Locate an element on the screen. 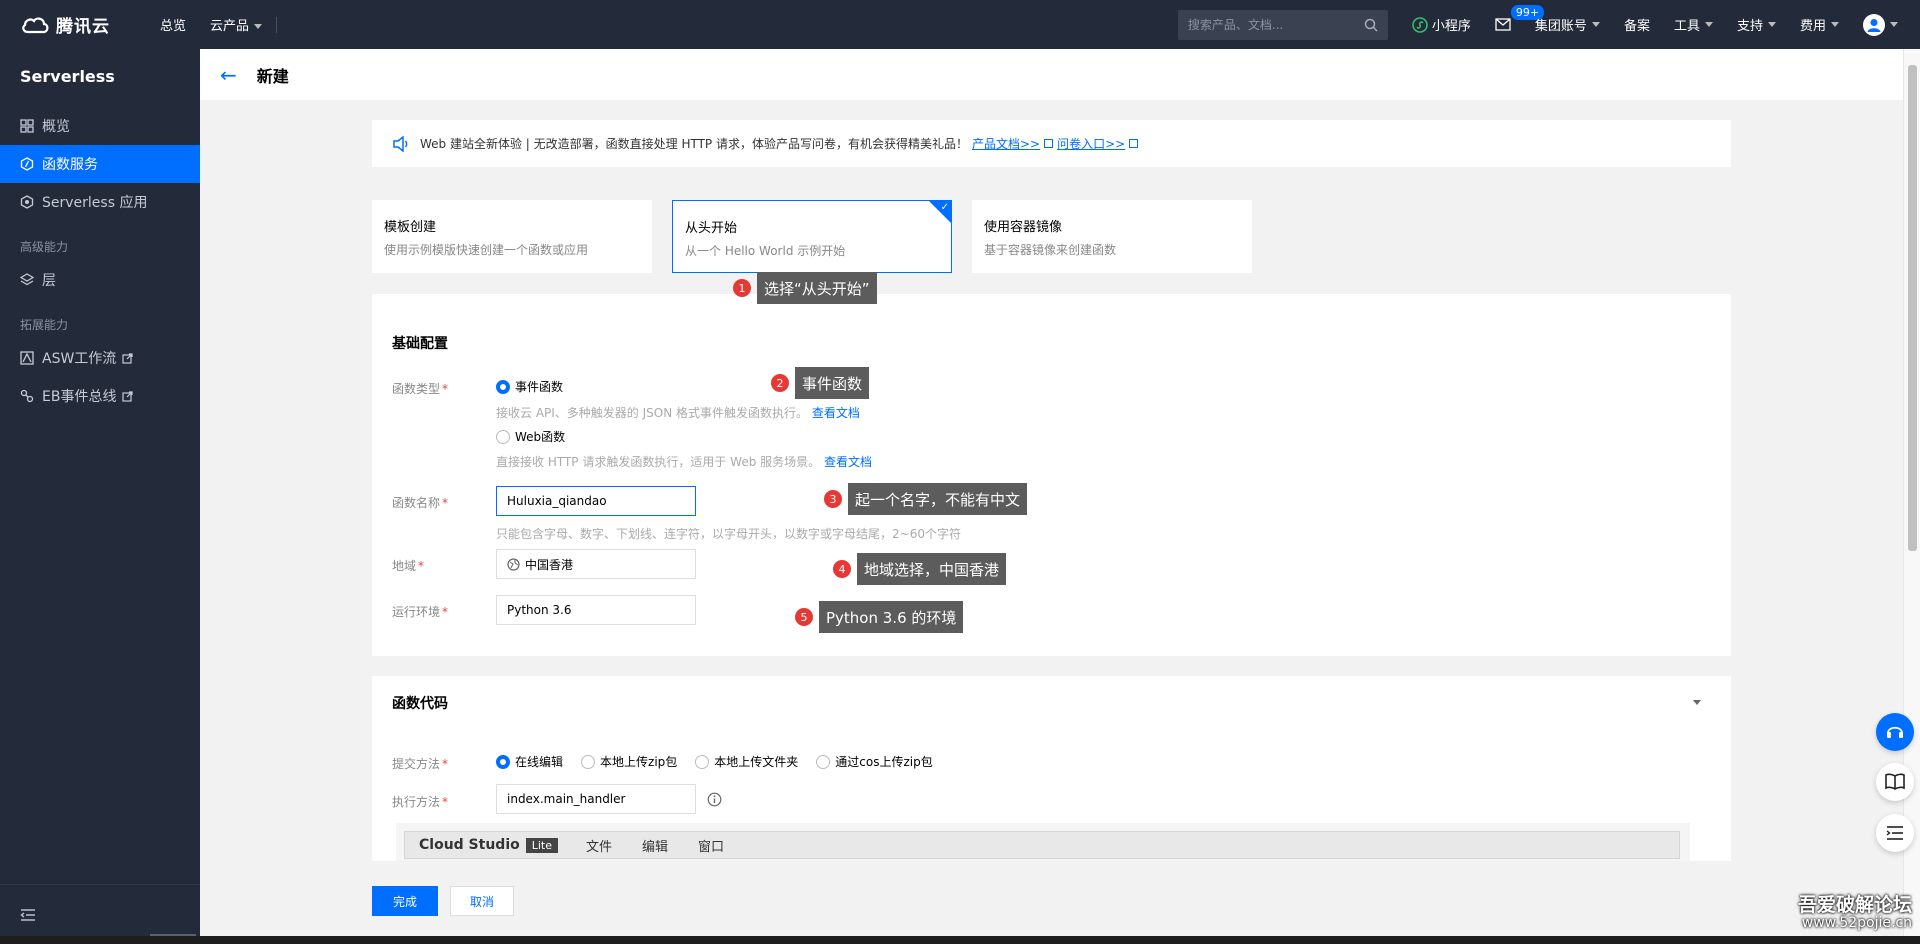 Image resolution: width=1920 pixels, height=944 pixels. submit-method-radios: 在线编辑 本地上传zip包 本地上传文件夹 通过cos上传zip包 is located at coordinates (714, 761).